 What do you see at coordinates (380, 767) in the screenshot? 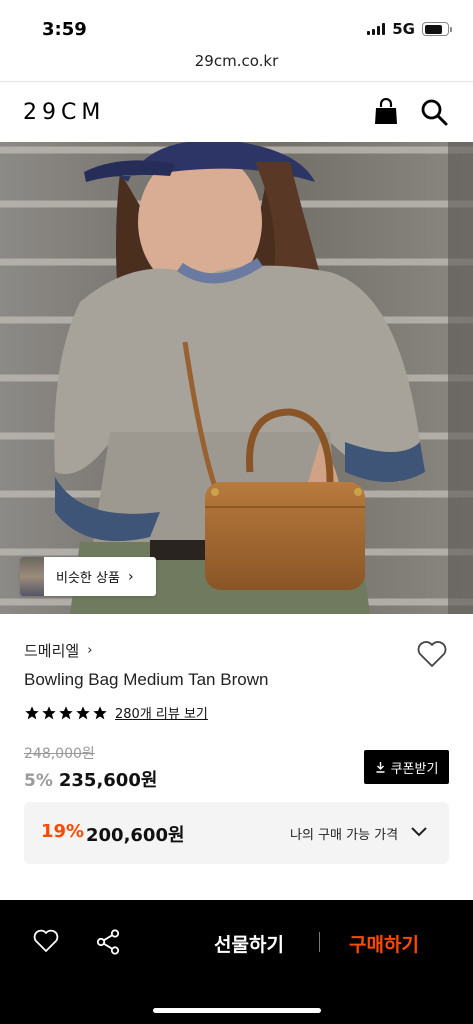
I see `download-icon` at bounding box center [380, 767].